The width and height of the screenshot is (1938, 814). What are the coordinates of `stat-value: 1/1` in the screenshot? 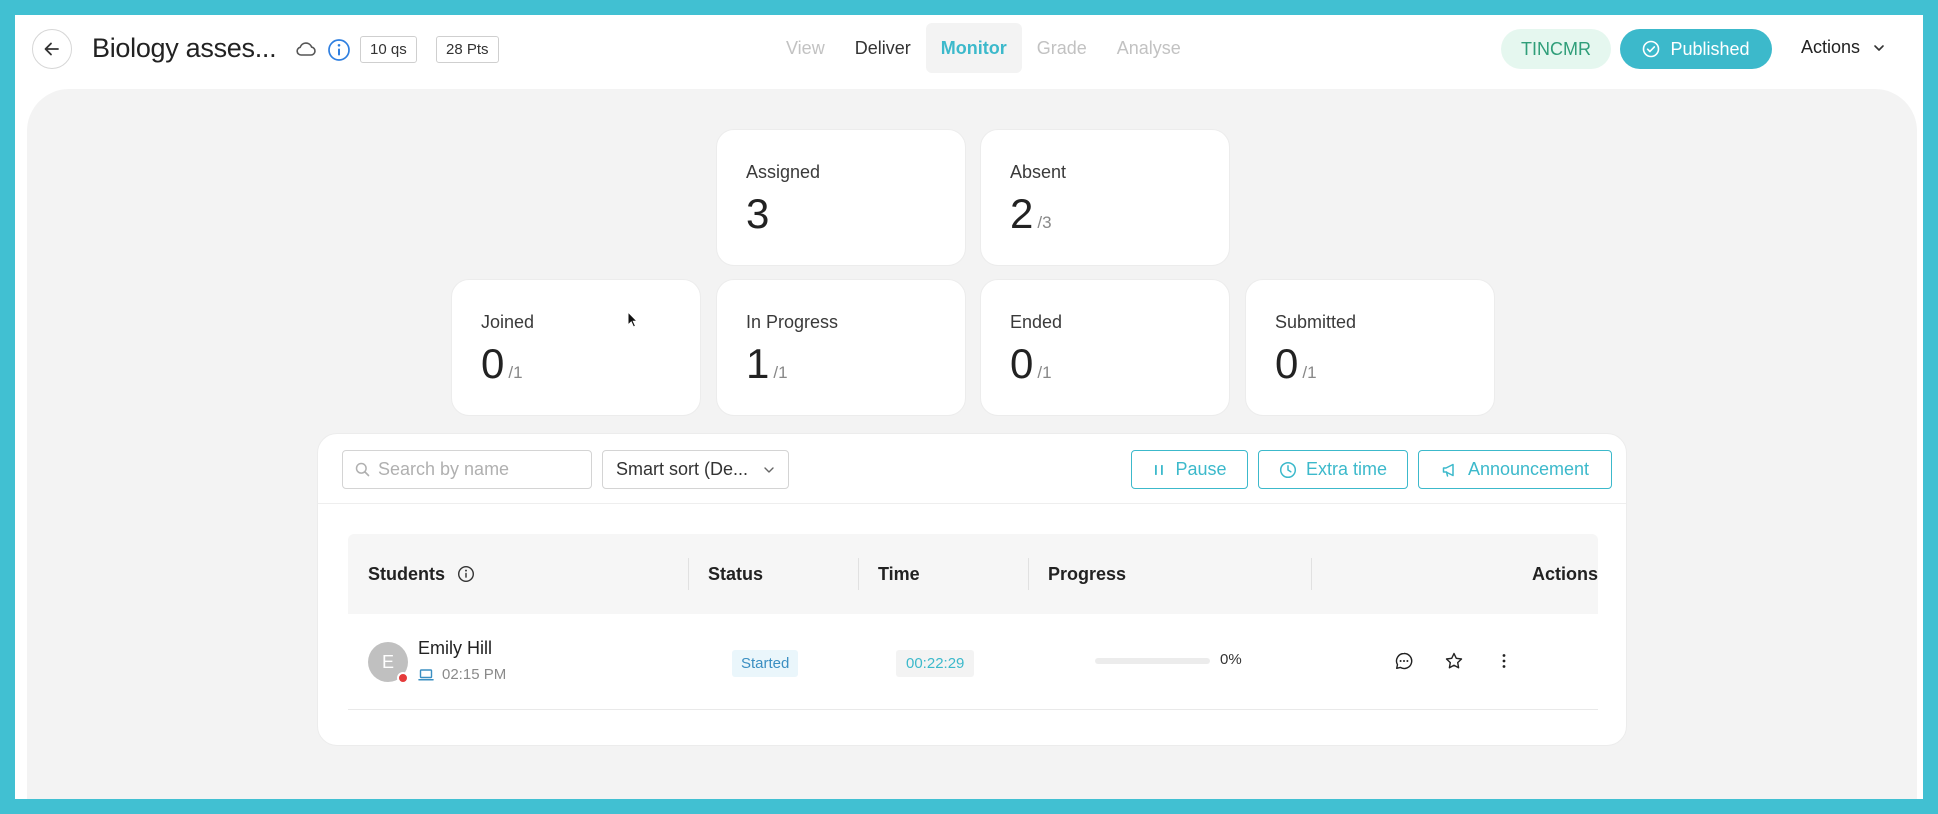 It's located at (767, 363).